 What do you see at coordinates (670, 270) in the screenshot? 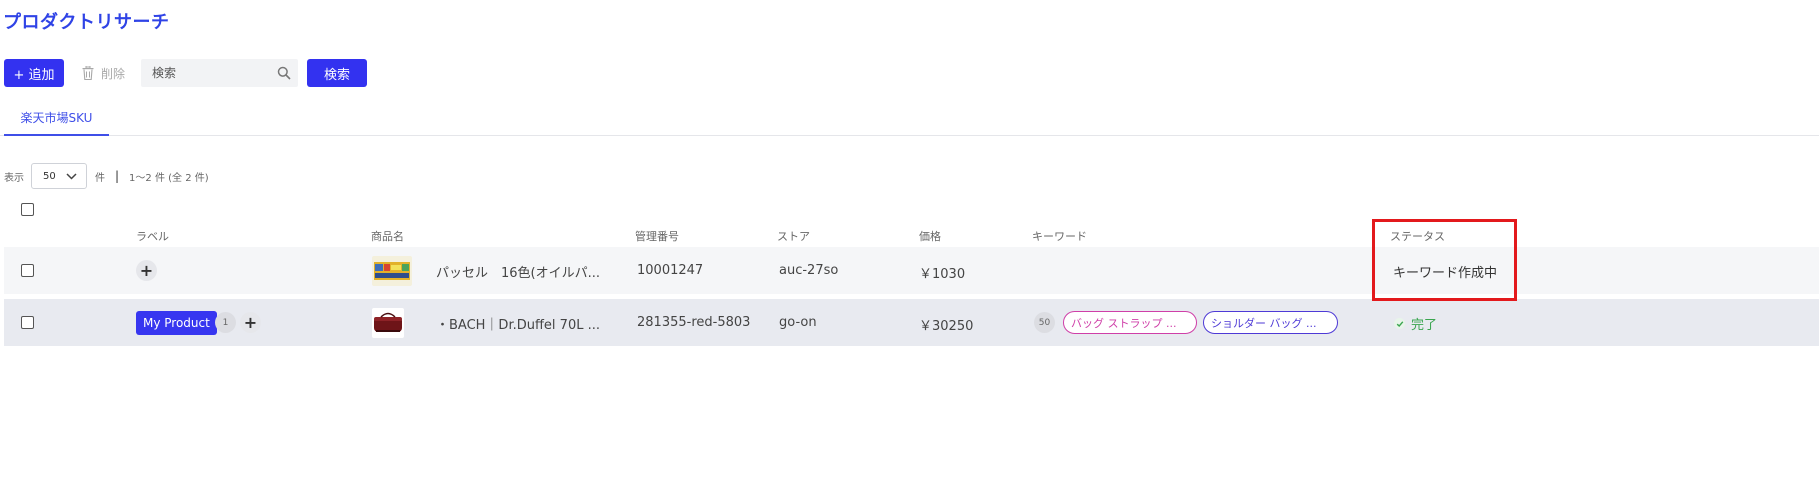
I see `management-no: 10001247` at bounding box center [670, 270].